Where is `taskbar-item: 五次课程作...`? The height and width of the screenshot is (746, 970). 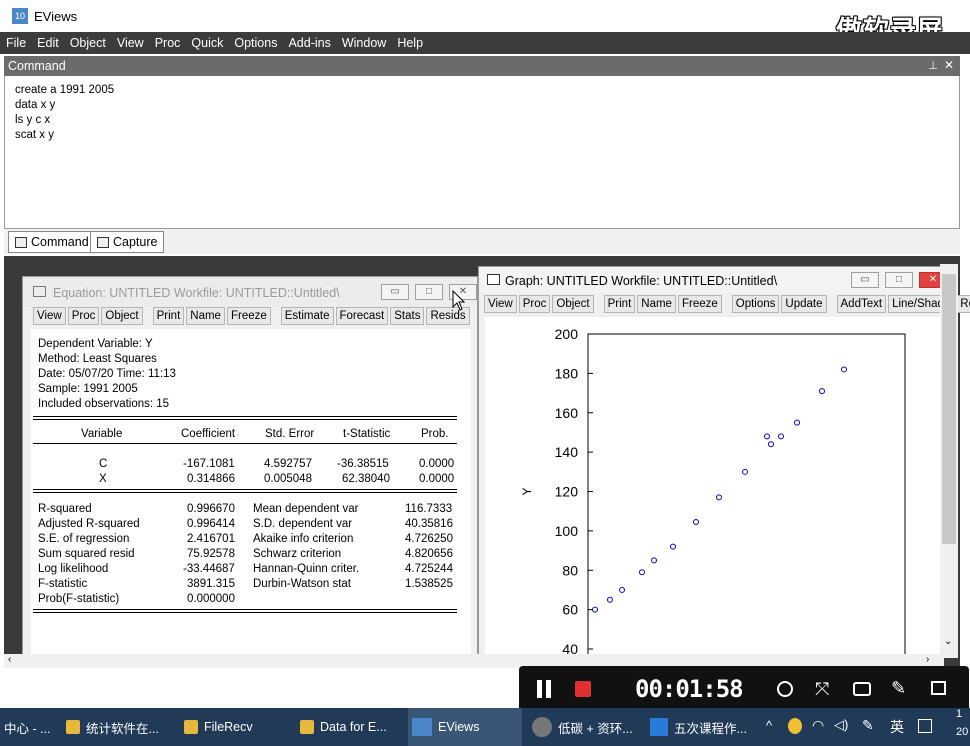
taskbar-item: 五次课程作... is located at coordinates (696, 727).